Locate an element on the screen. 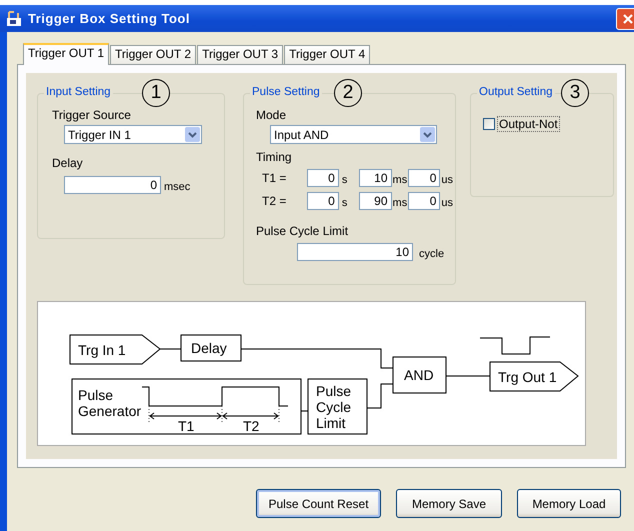  milliseconds-field: 90 is located at coordinates (375, 201).